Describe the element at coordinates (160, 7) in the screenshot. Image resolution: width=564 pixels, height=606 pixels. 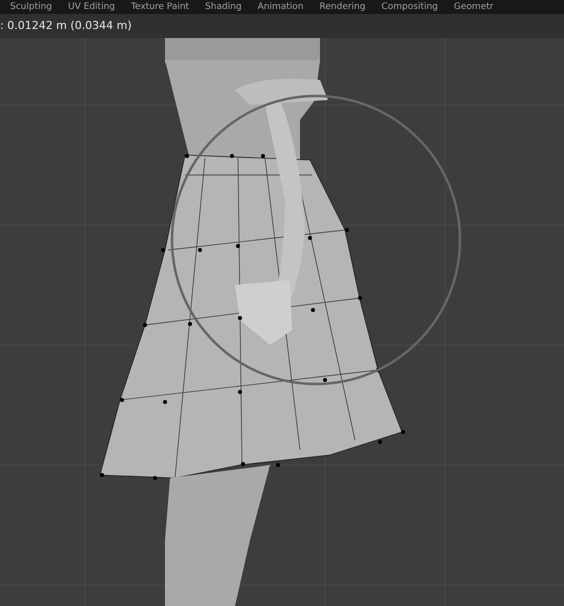
I see `workspace-tab: Texture Paint` at that location.